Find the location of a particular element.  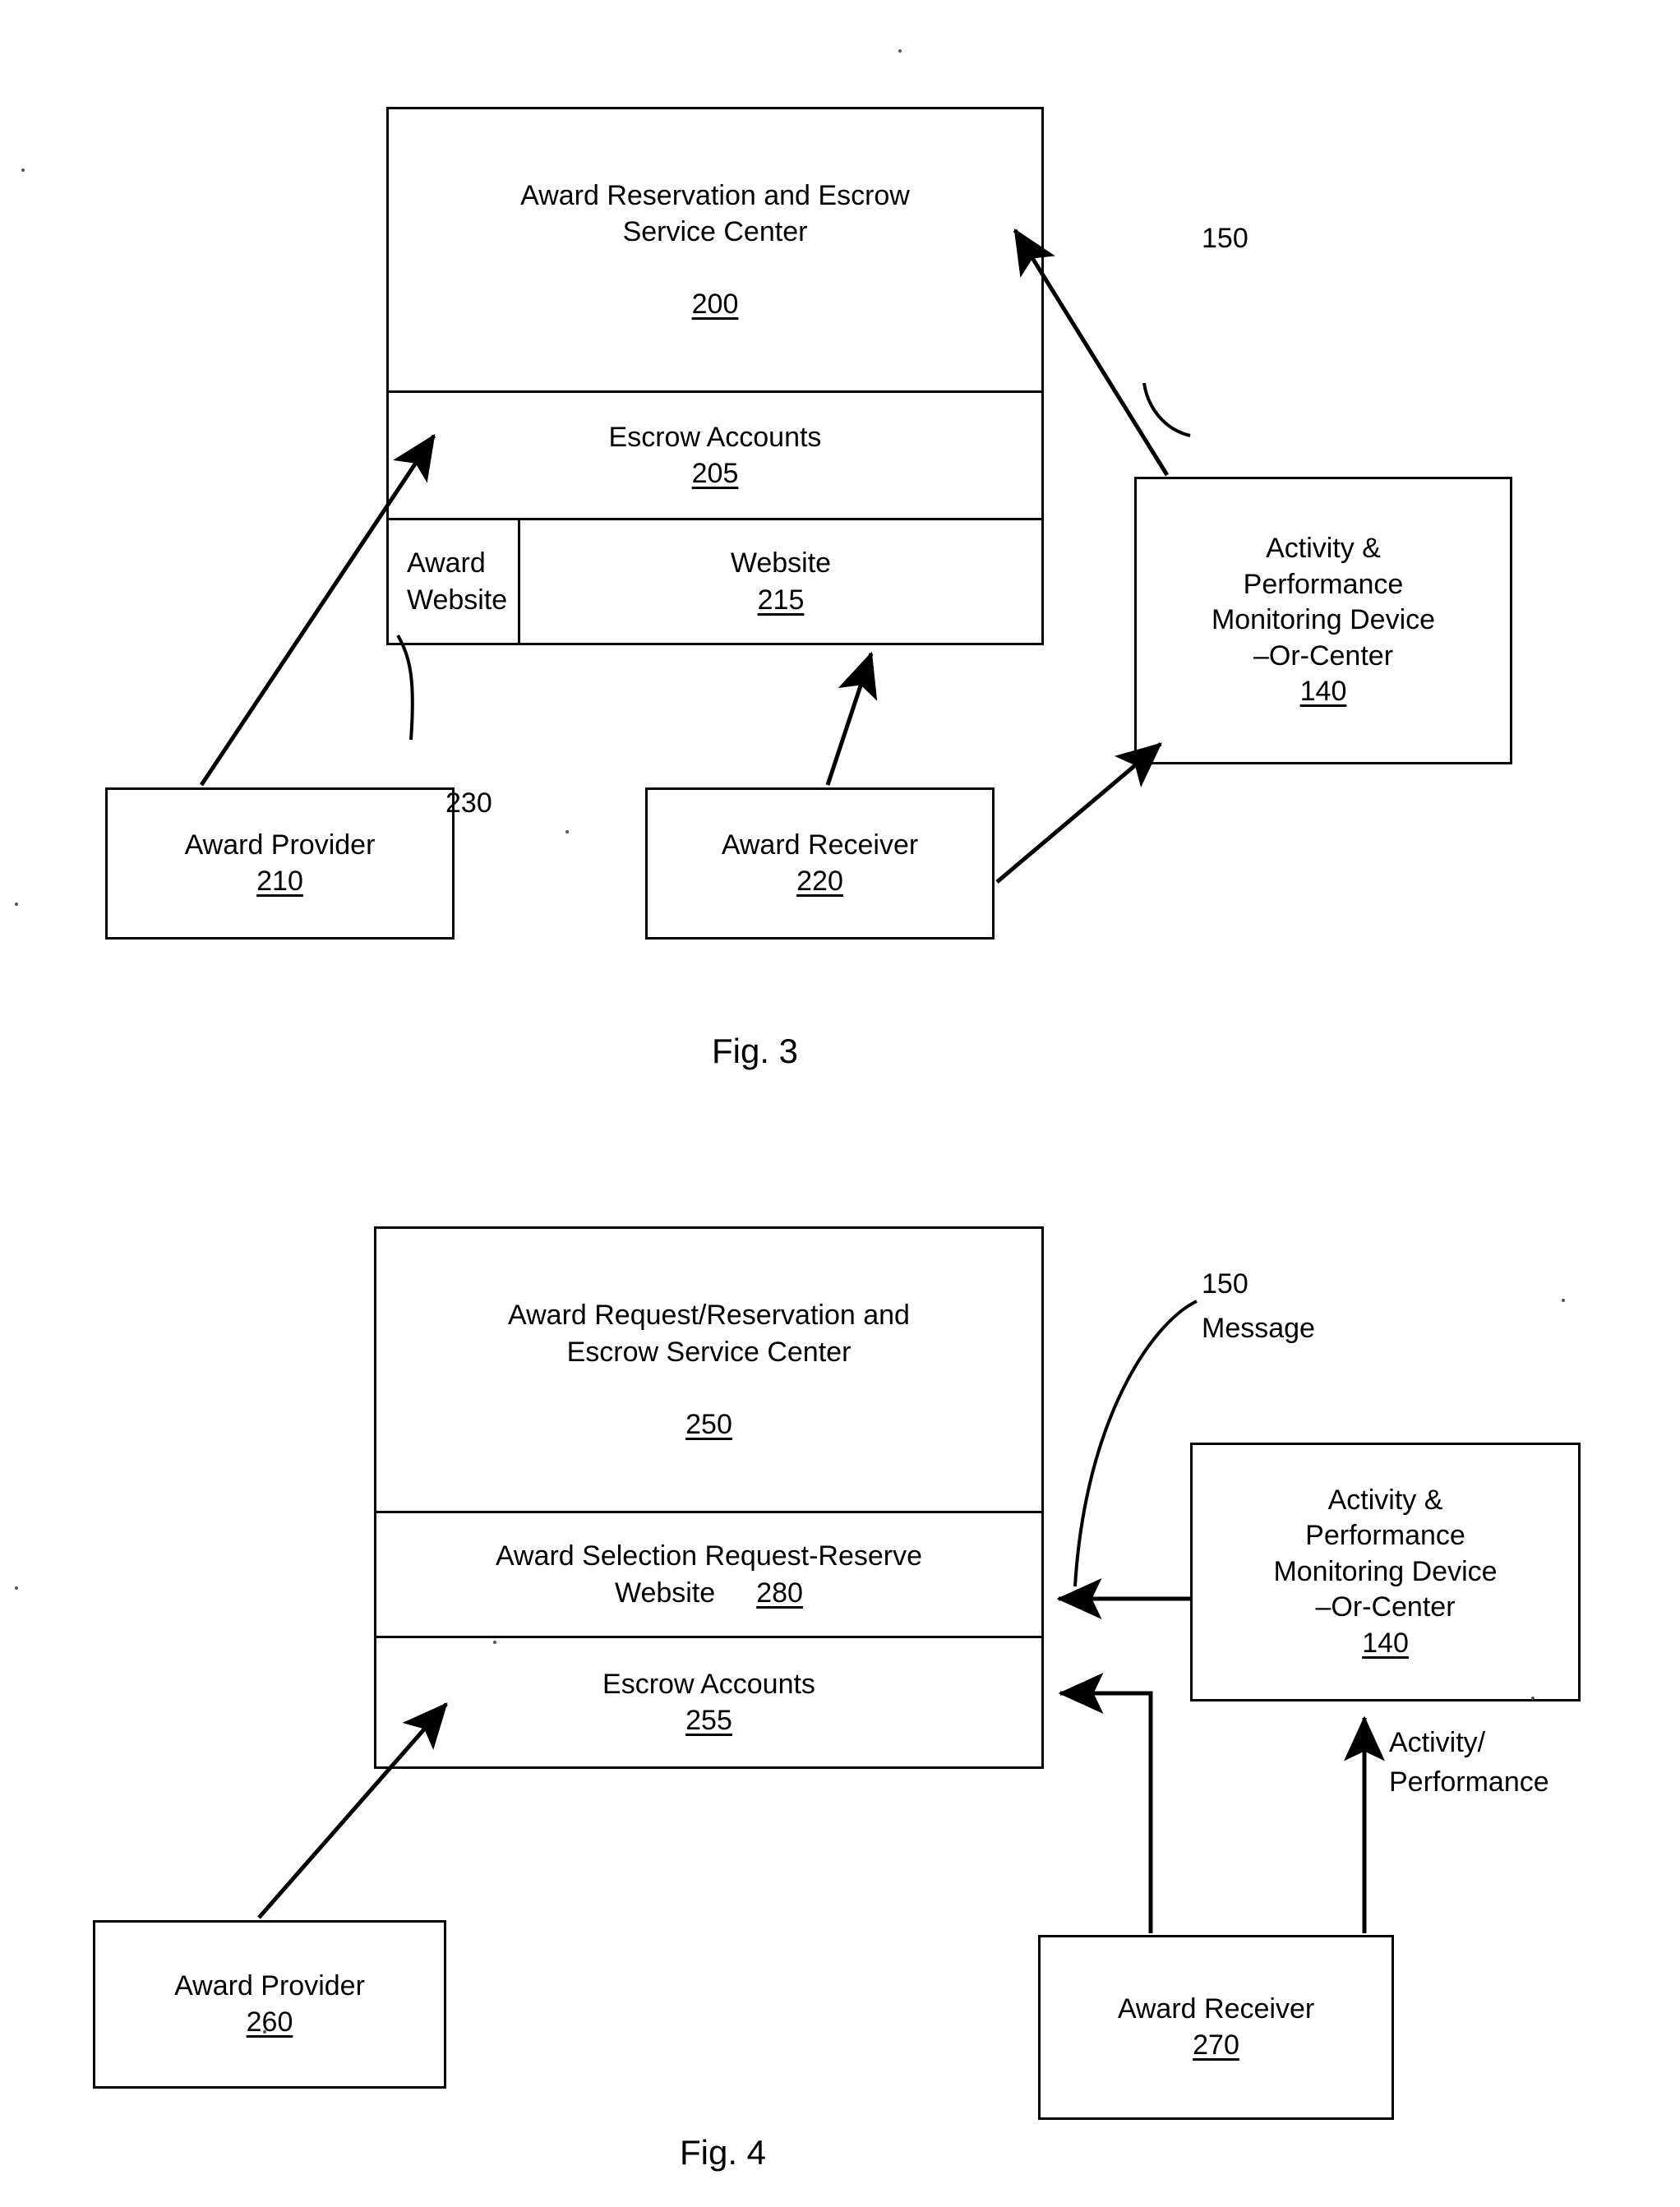

fig3-caption: Fig. 3 is located at coordinates (755, 1051).